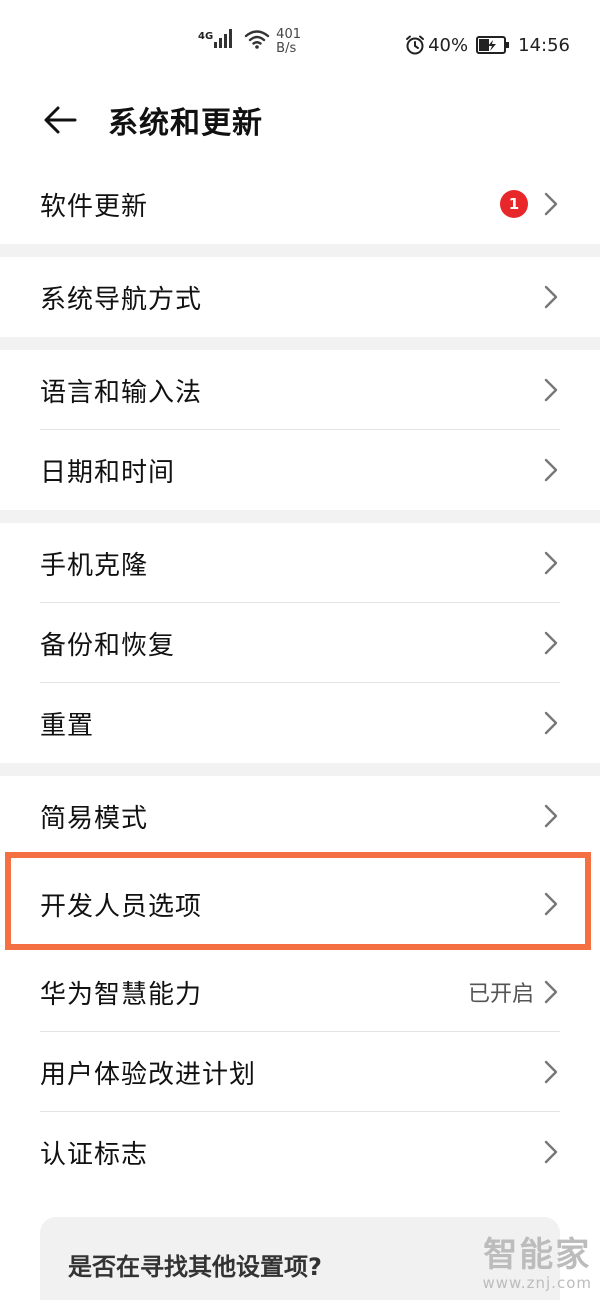  I want to click on developer-options-item: 开发人员选项, so click(300, 904).